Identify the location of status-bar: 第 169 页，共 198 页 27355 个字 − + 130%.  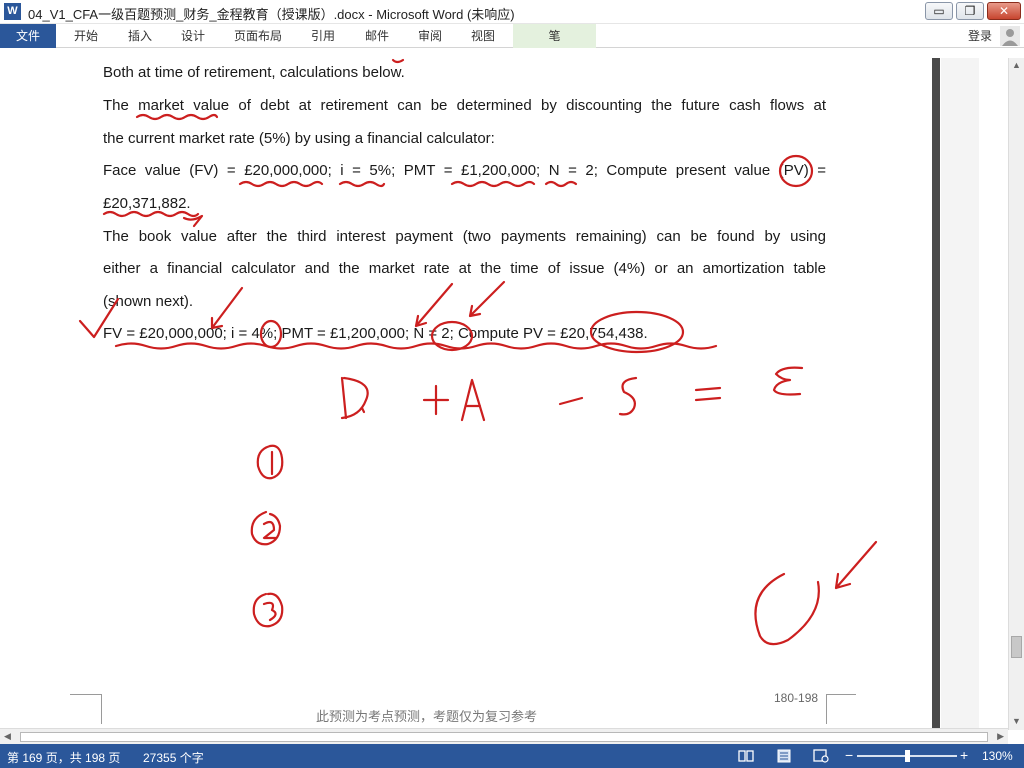
(512, 756).